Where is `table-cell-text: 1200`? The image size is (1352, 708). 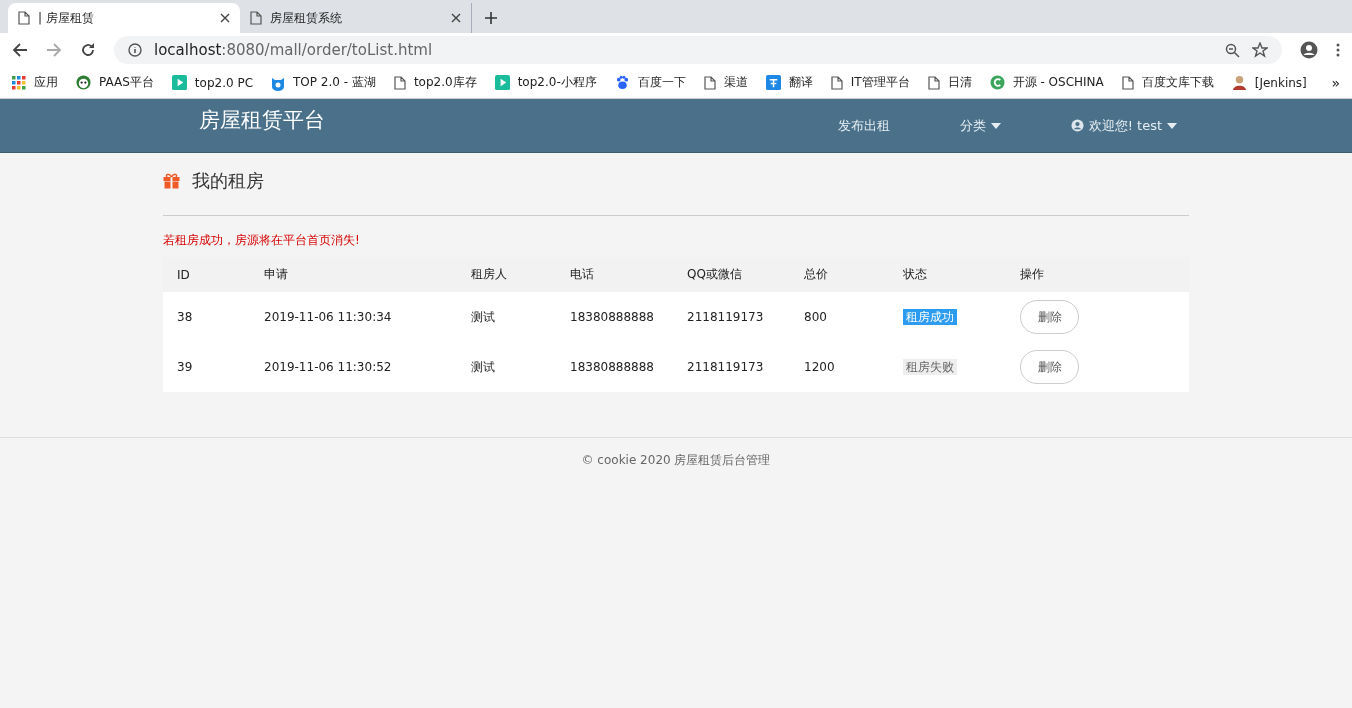
table-cell-text: 1200 is located at coordinates (820, 367).